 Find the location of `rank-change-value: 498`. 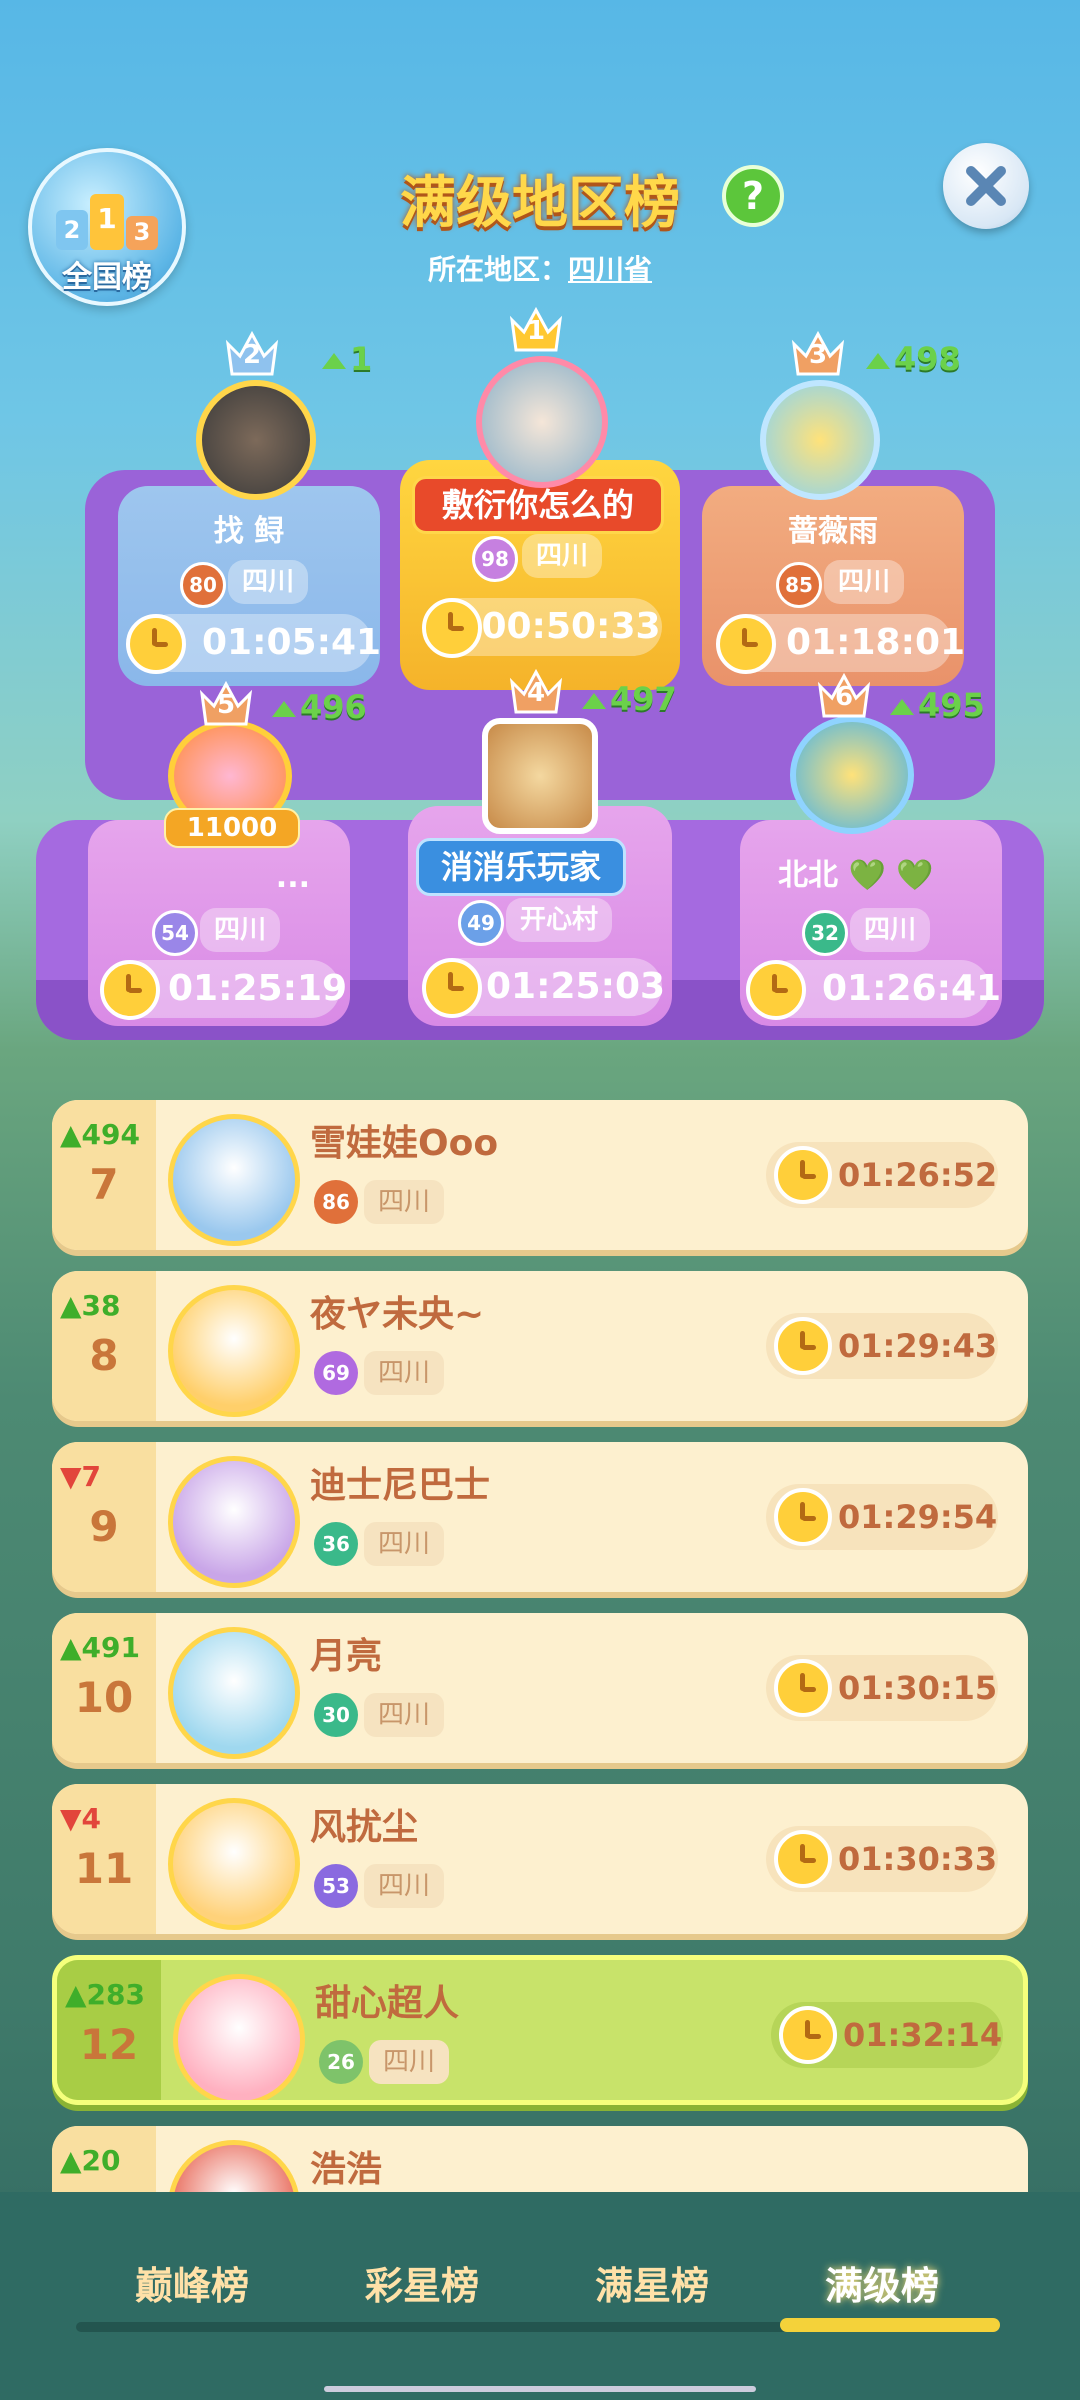

rank-change-value: 498 is located at coordinates (927, 359).